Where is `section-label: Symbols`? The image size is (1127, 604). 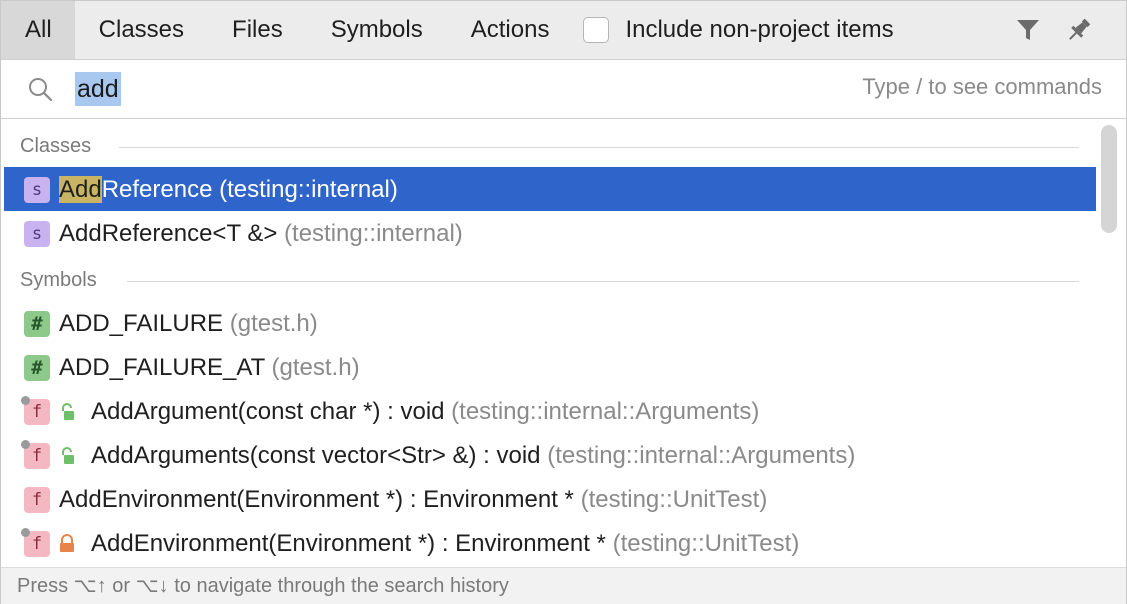
section-label: Symbols is located at coordinates (58, 280).